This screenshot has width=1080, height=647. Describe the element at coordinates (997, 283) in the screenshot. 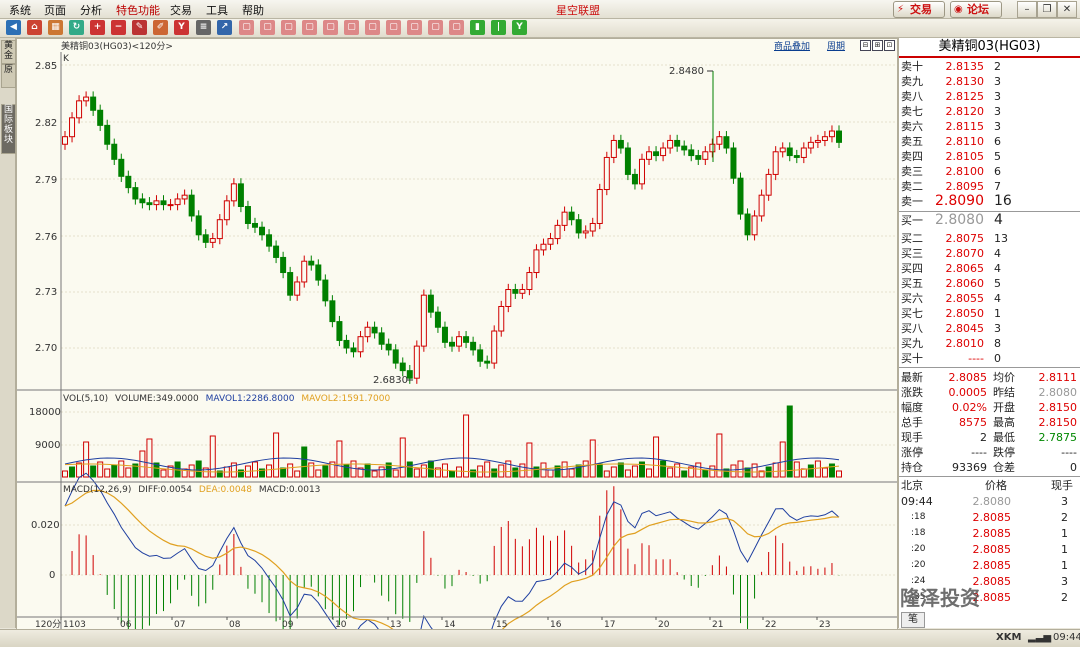

I see `bid-qty: 5` at that location.